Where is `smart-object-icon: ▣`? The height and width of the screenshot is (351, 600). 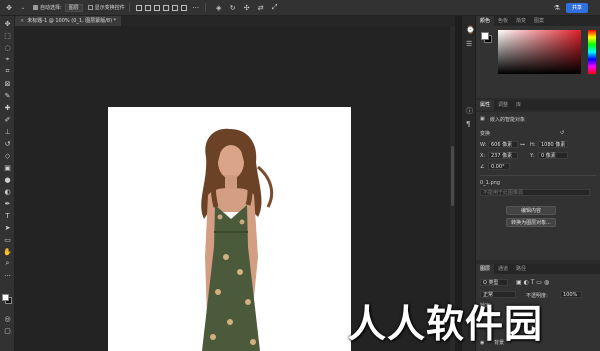
smart-object-icon: ▣ is located at coordinates (482, 119).